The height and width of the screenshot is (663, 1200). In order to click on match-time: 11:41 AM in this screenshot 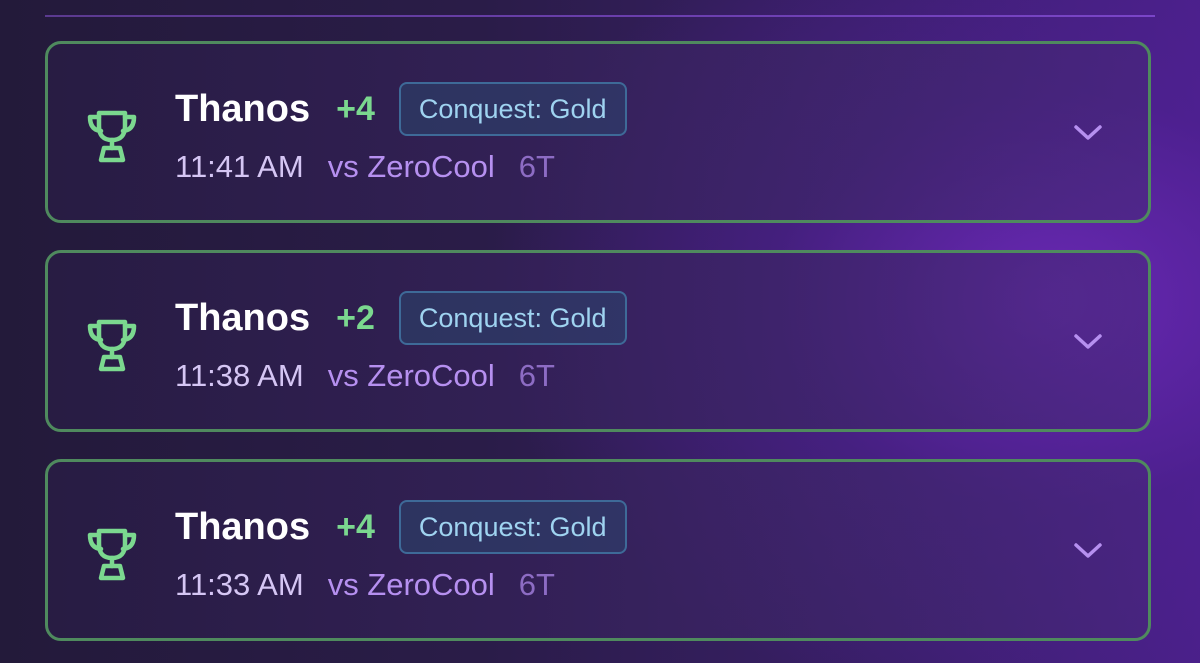, I will do `click(239, 166)`.